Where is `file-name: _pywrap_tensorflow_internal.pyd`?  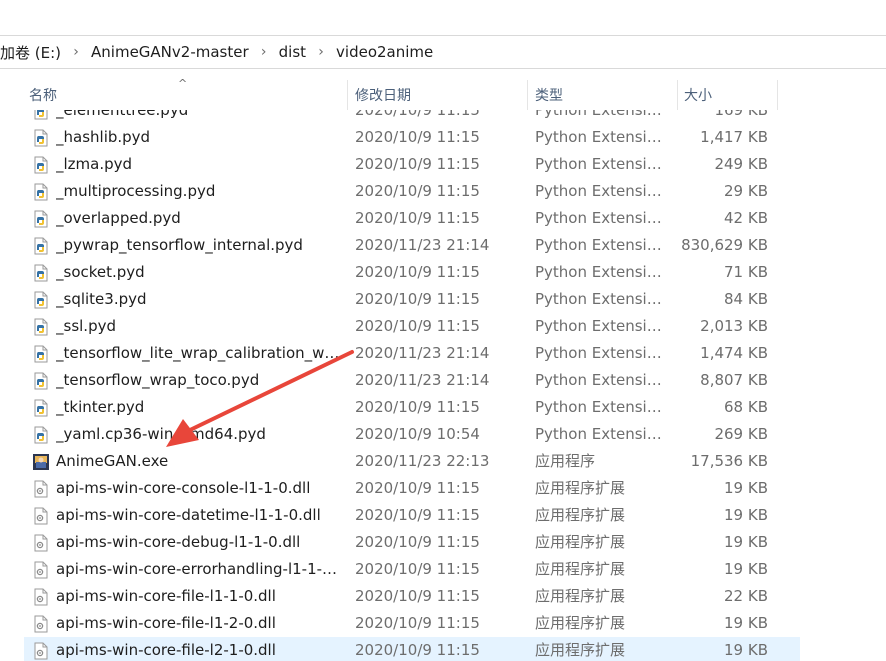
file-name: _pywrap_tensorflow_internal.pyd is located at coordinates (179, 245).